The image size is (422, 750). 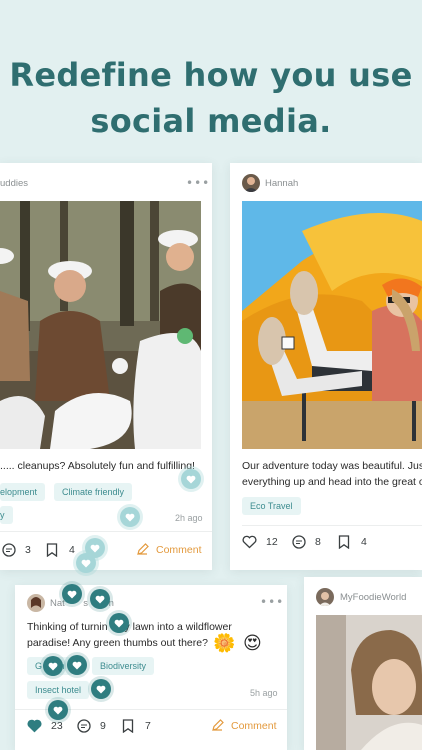 I want to click on heart-eyes-emoji: 😍, so click(x=252, y=643).